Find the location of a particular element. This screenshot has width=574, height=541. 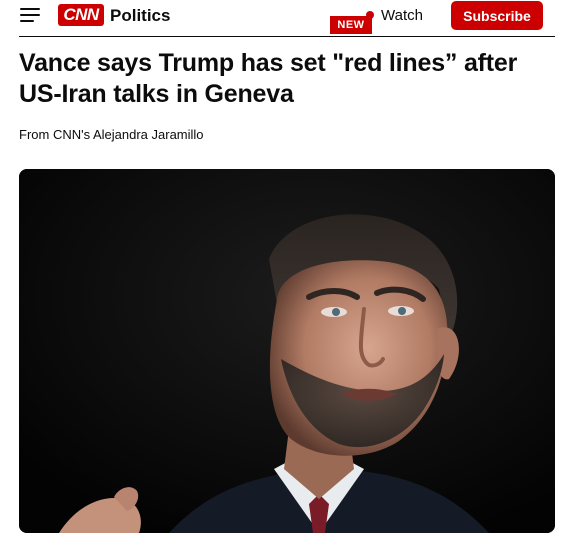

new-badge: NEW is located at coordinates (351, 25).